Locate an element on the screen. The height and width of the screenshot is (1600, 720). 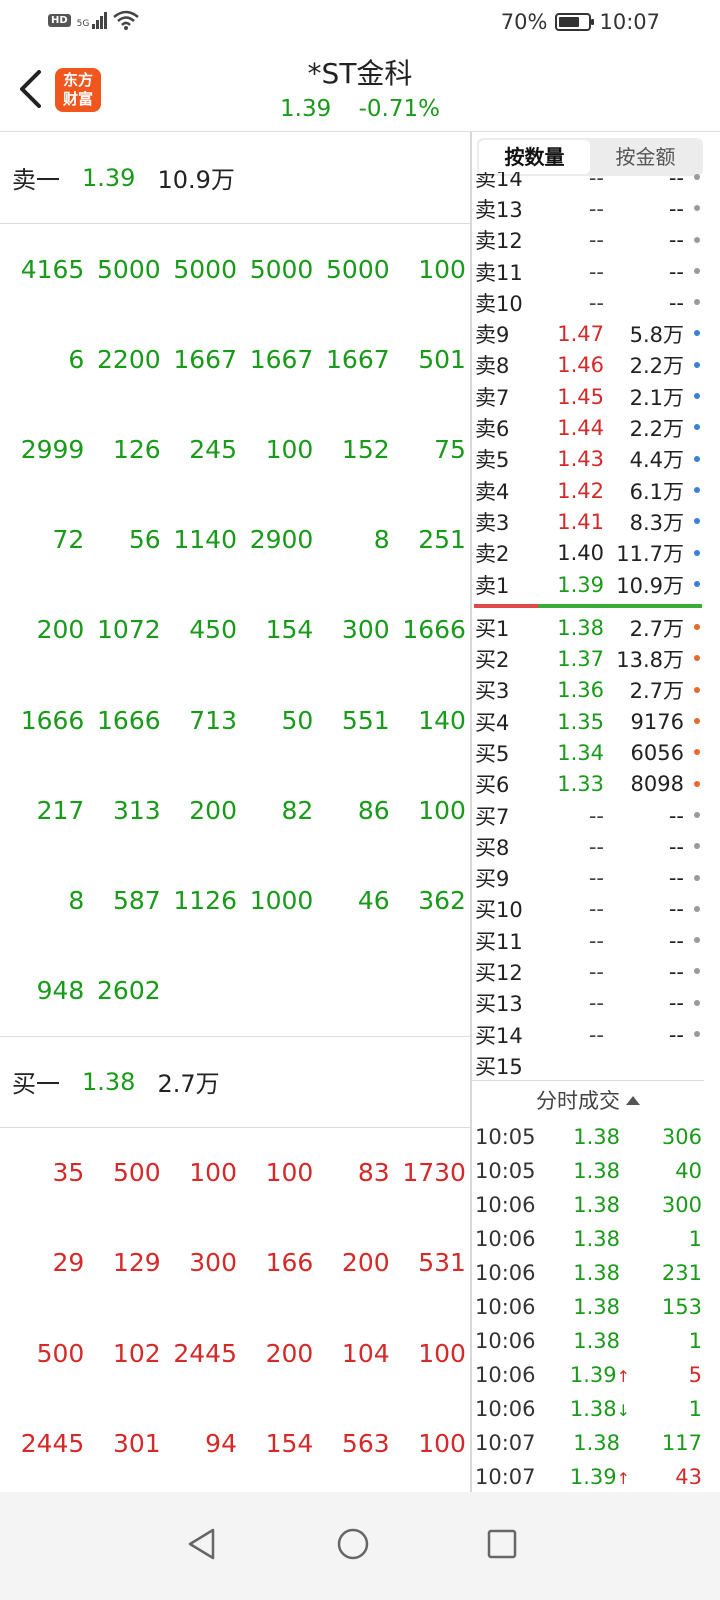
bid-row: 买5 1.34 6056 is located at coordinates (588, 752).